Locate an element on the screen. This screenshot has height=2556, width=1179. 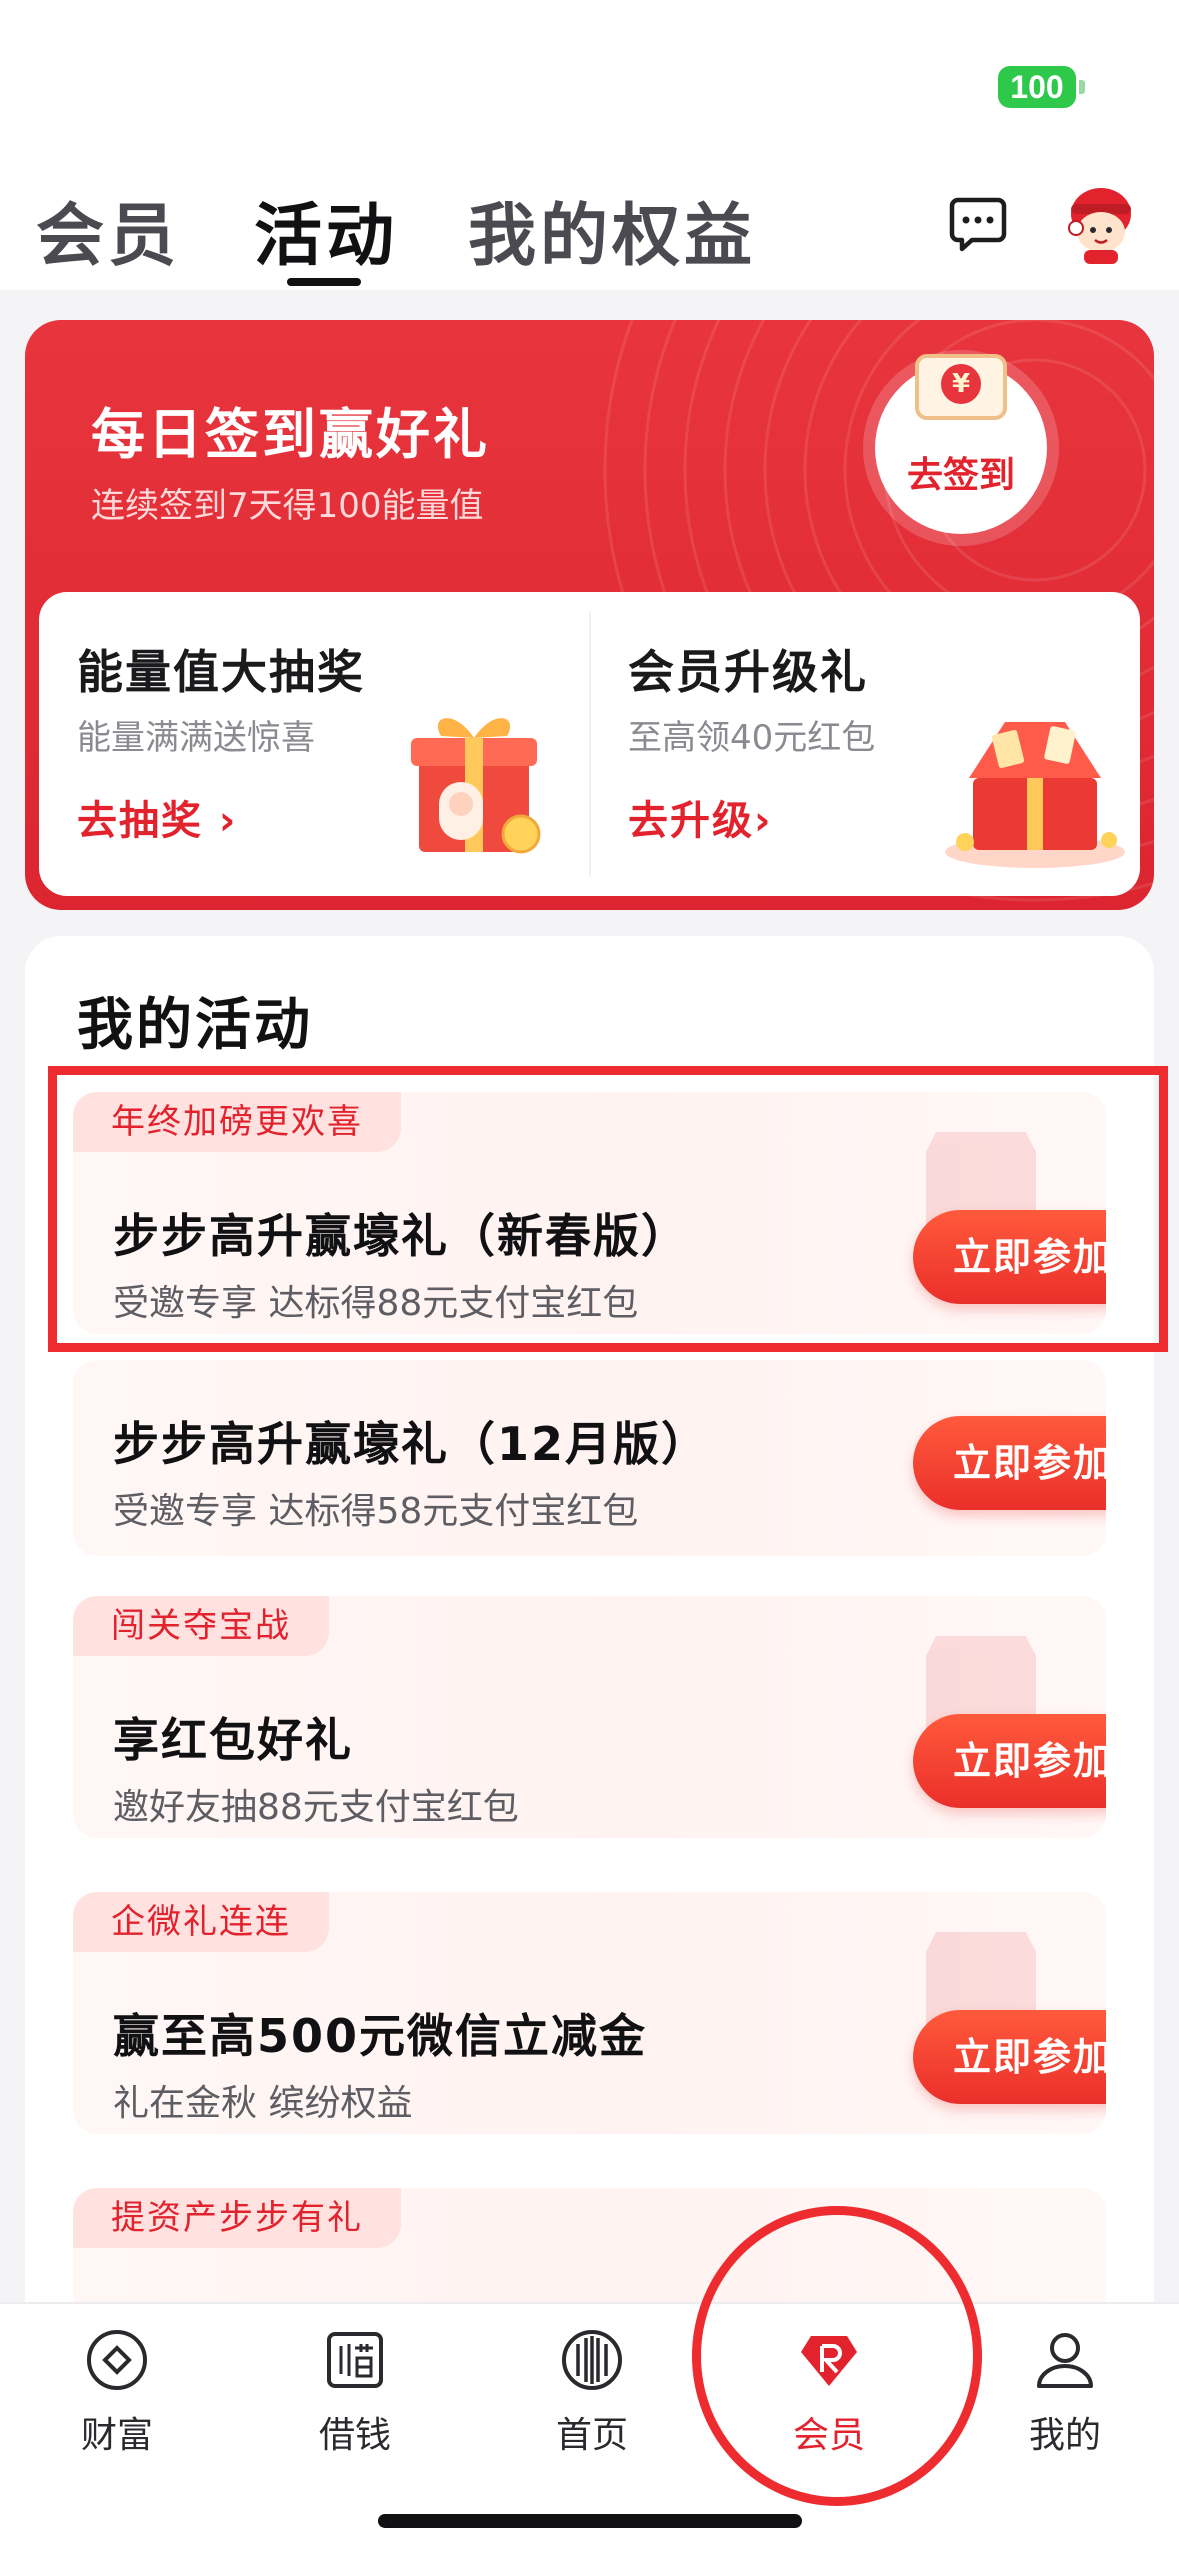
mascot-avatar is located at coordinates (1101, 223).